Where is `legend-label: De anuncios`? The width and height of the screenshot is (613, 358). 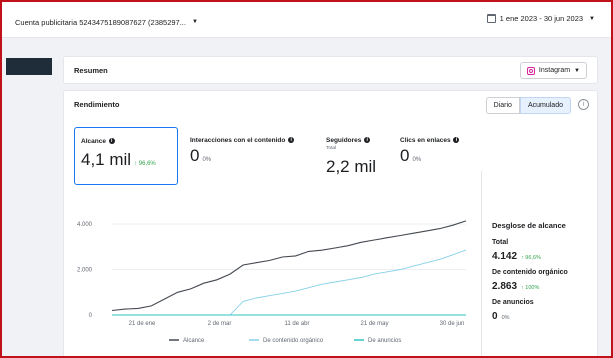 legend-label: De anuncios is located at coordinates (384, 341).